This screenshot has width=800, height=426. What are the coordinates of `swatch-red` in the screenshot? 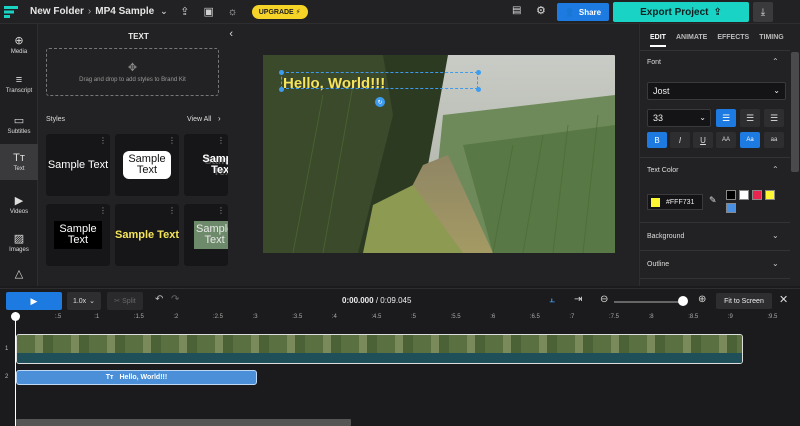 It's located at (757, 195).